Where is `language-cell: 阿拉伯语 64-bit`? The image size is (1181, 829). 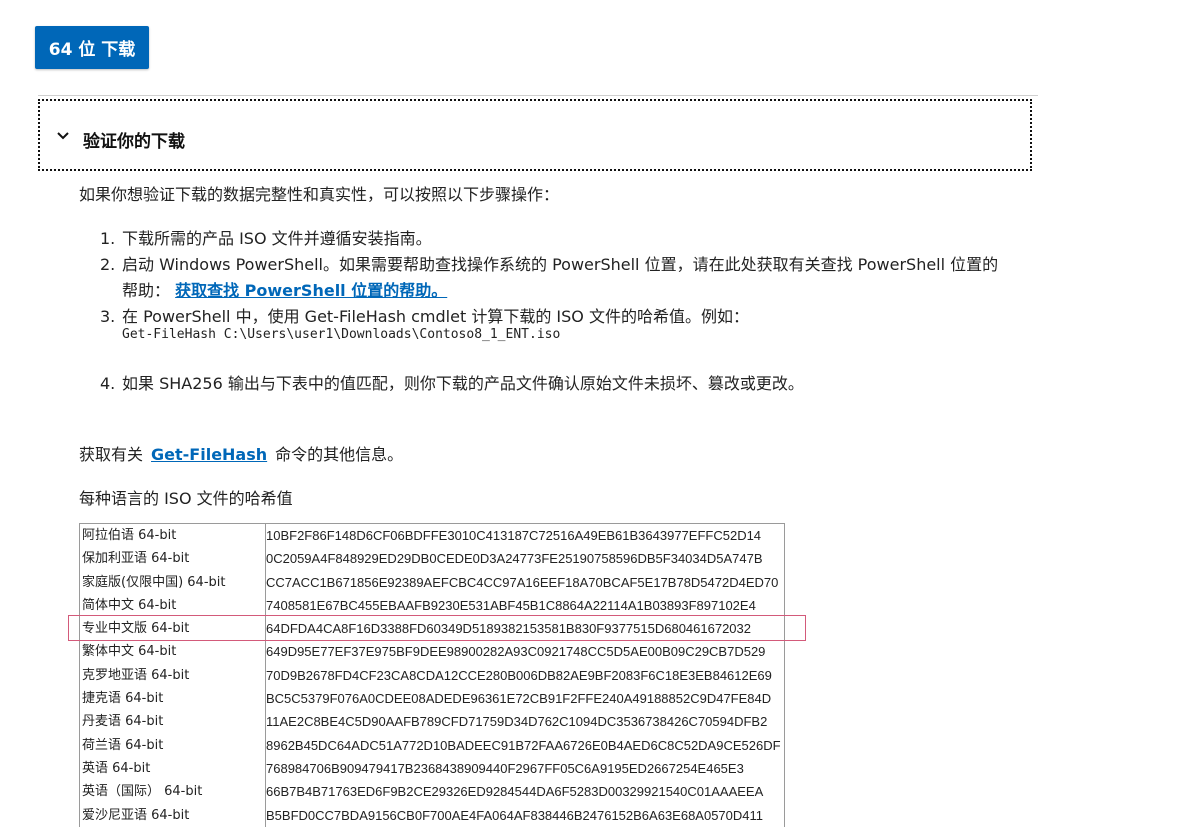
language-cell: 阿拉伯语 64-bit is located at coordinates (129, 535).